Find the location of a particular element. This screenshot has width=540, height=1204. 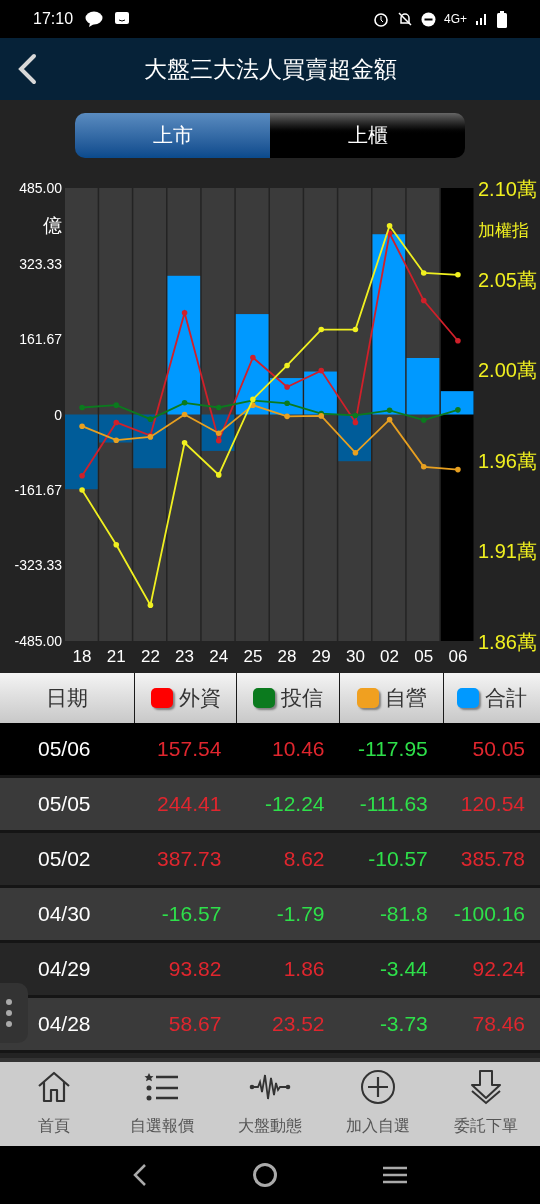

value-cell: -3.73 is located at coordinates (403, 1024).